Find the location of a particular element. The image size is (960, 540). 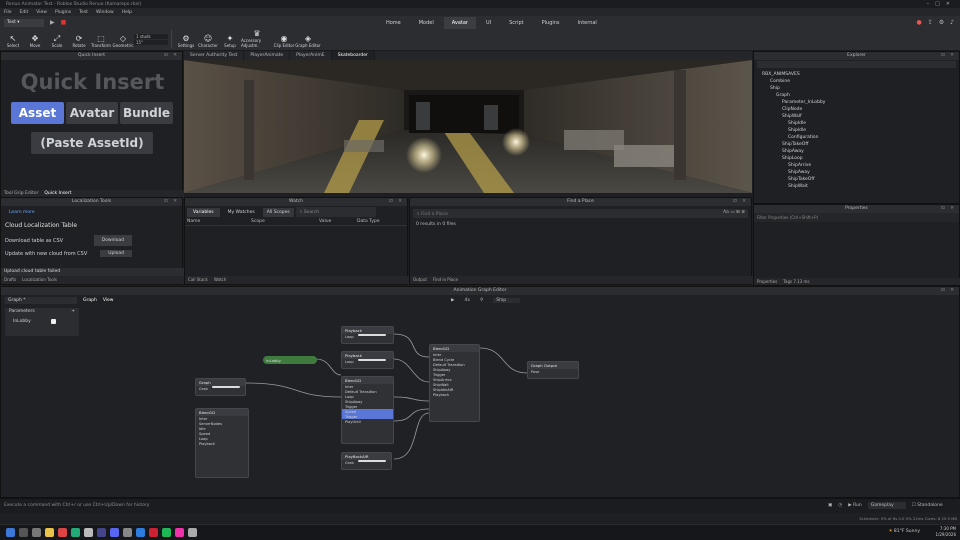

menu-window: Window is located at coordinates (105, 12).